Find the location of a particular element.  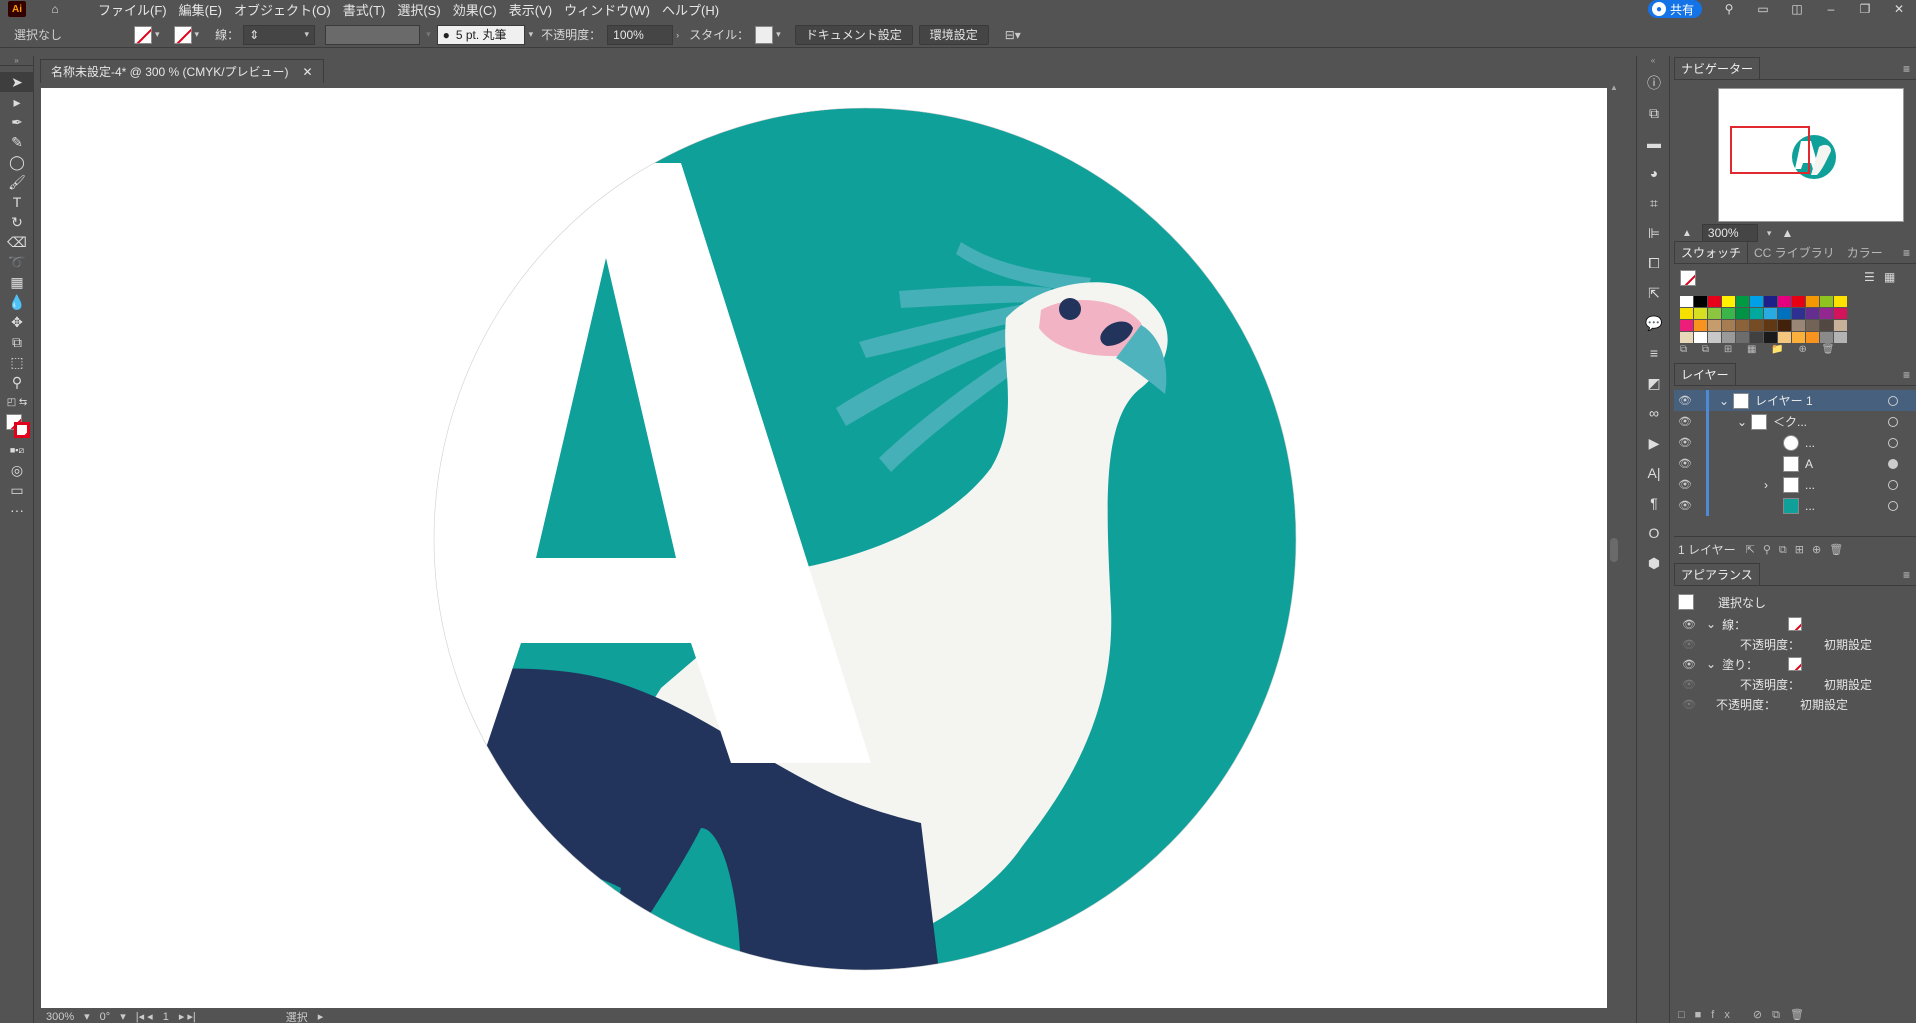

appearance-stroke-row: 👁 ⌄ 線： is located at coordinates (1795, 624).